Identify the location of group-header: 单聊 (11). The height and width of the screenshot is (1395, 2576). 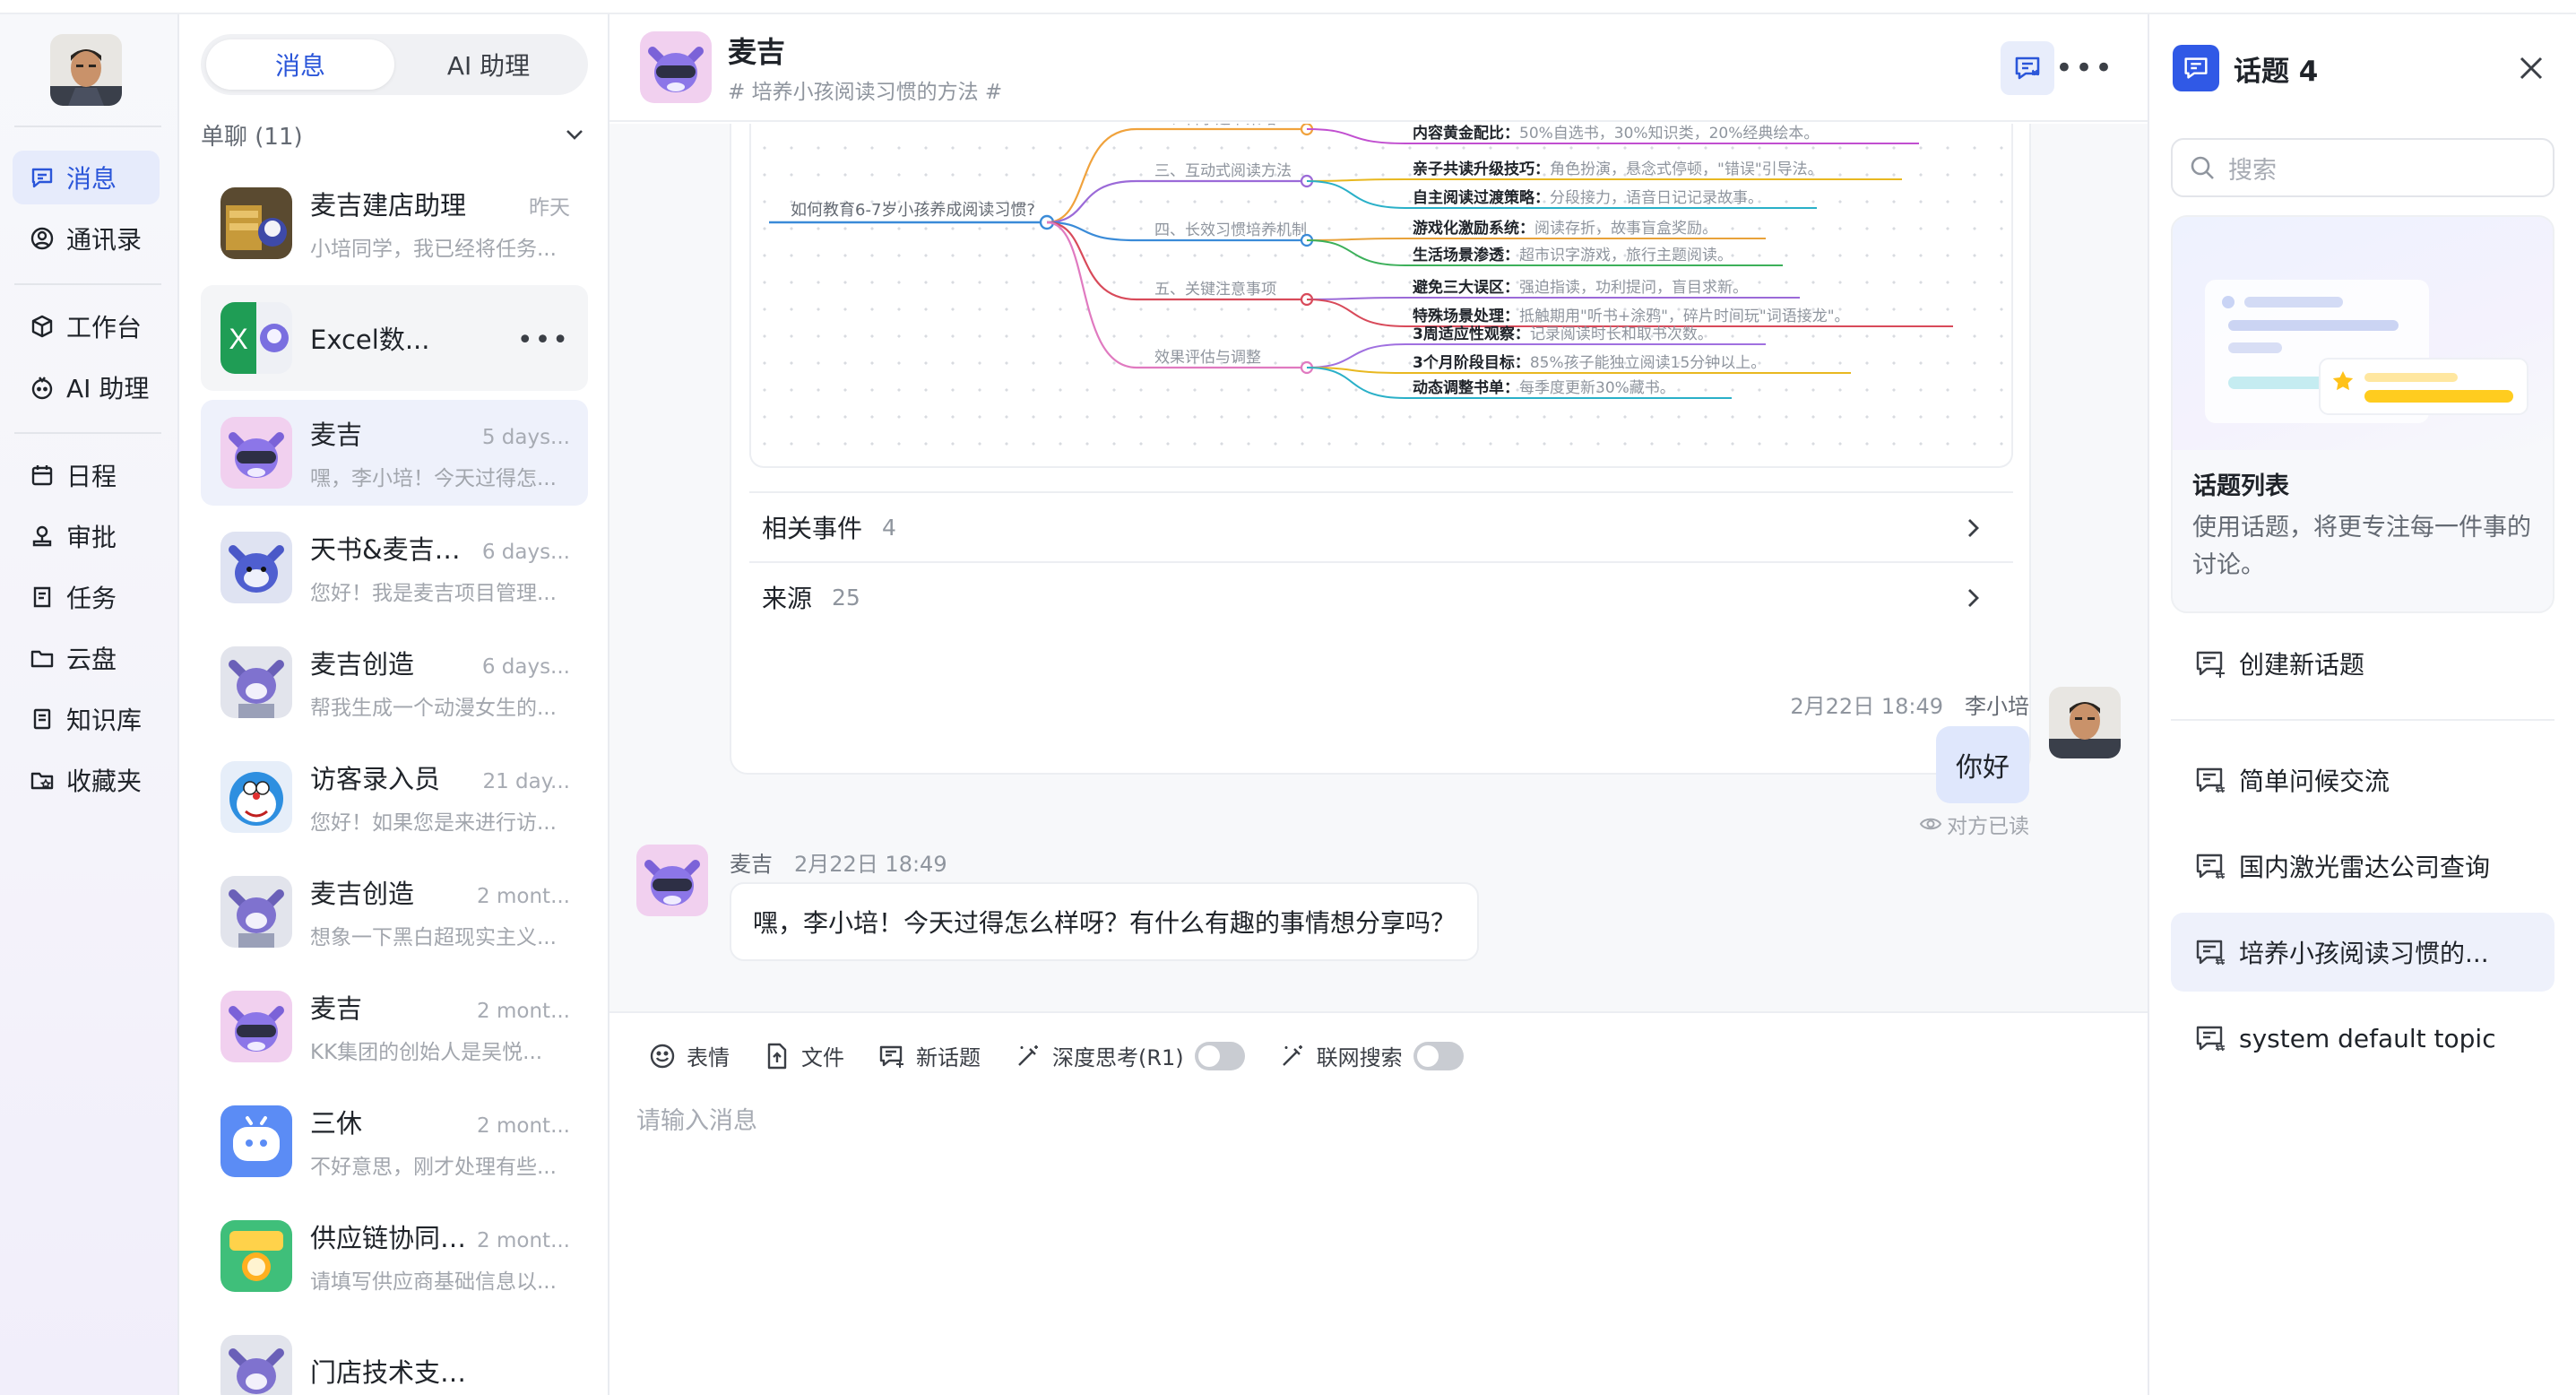
(394, 134).